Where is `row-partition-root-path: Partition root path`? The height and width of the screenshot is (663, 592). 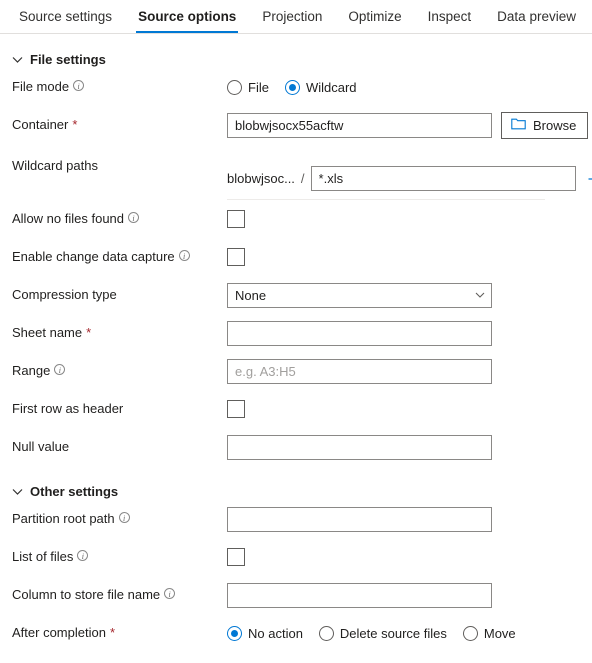 row-partition-root-path: Partition root path is located at coordinates (296, 519).